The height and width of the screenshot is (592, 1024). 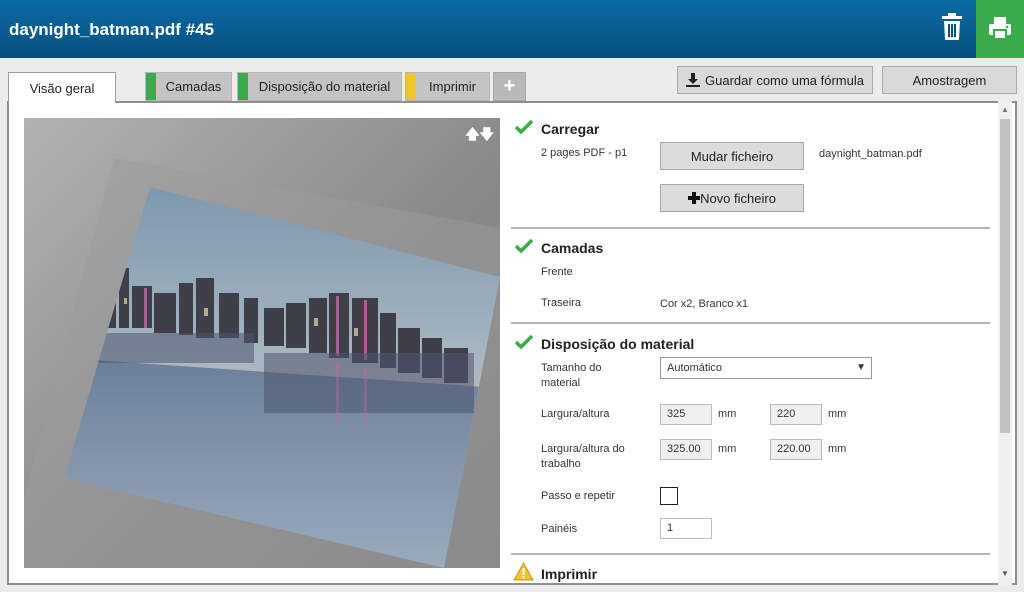 I want to click on printer-icon, so click(x=1000, y=28).